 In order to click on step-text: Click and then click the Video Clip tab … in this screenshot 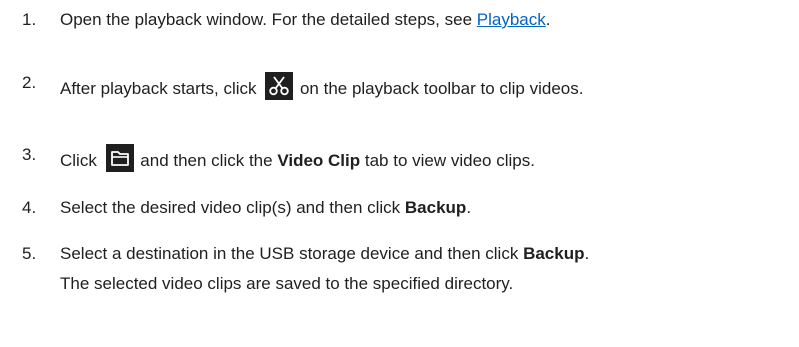, I will do `click(297, 158)`.